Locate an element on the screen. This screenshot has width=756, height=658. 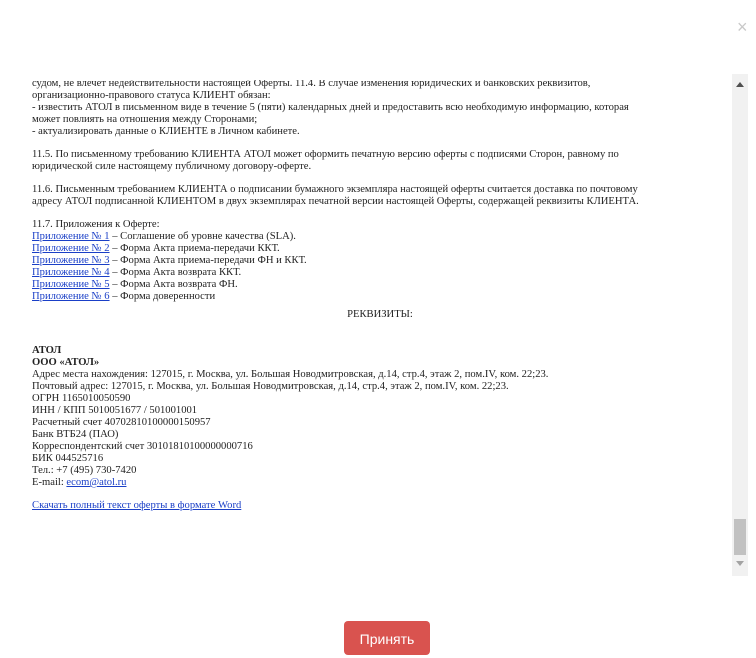
appendix-2-link: Приложение № 2 is located at coordinates (71, 248).